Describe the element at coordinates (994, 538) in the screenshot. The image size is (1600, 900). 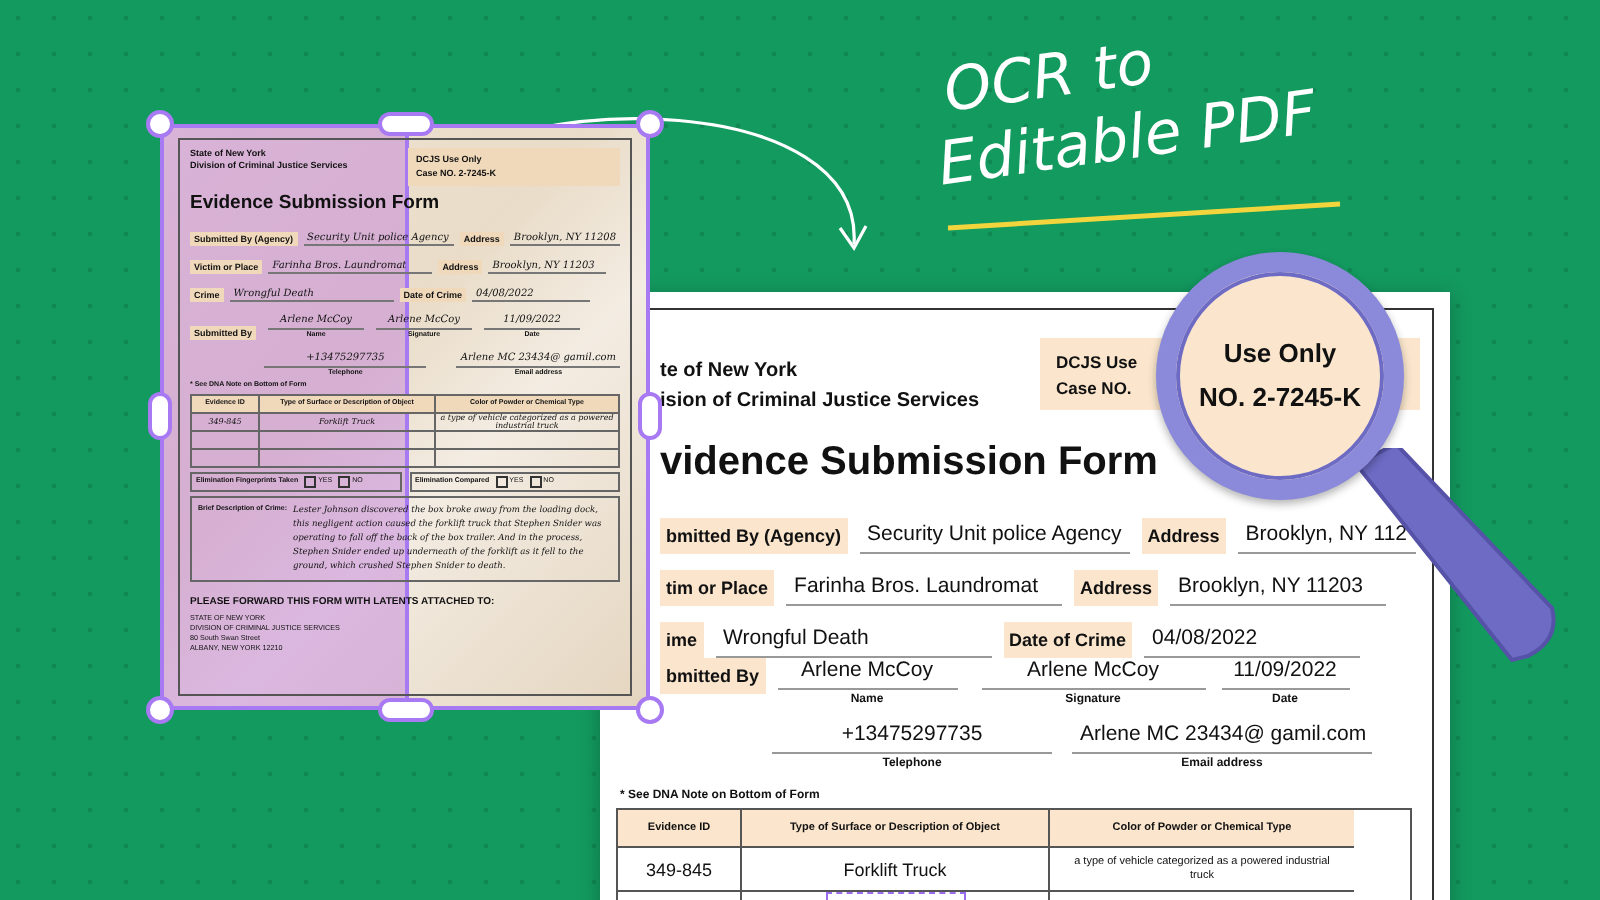
I see `field-value: Security Unit police Agency` at that location.